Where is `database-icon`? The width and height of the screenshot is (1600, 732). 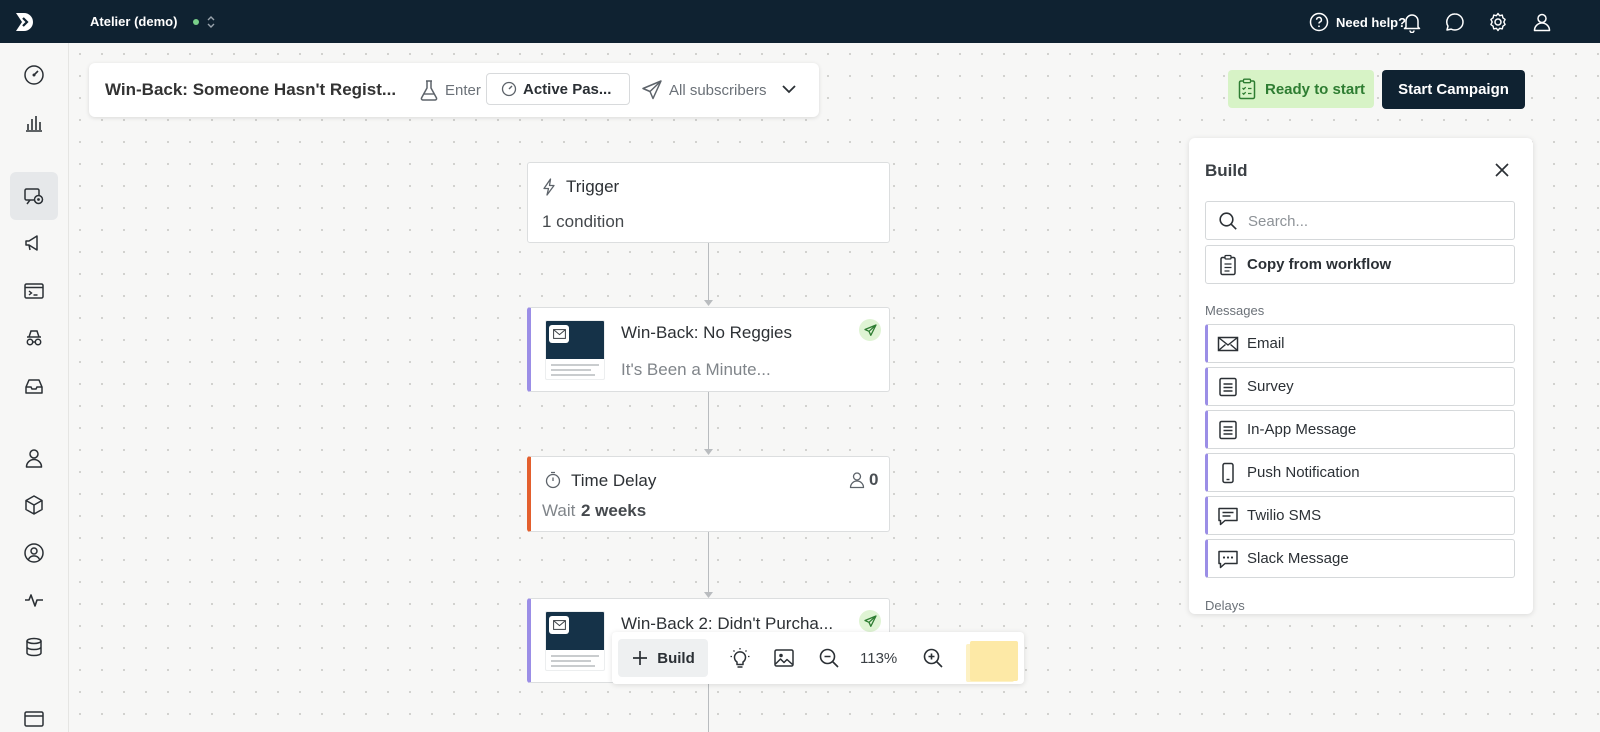 database-icon is located at coordinates (34, 647).